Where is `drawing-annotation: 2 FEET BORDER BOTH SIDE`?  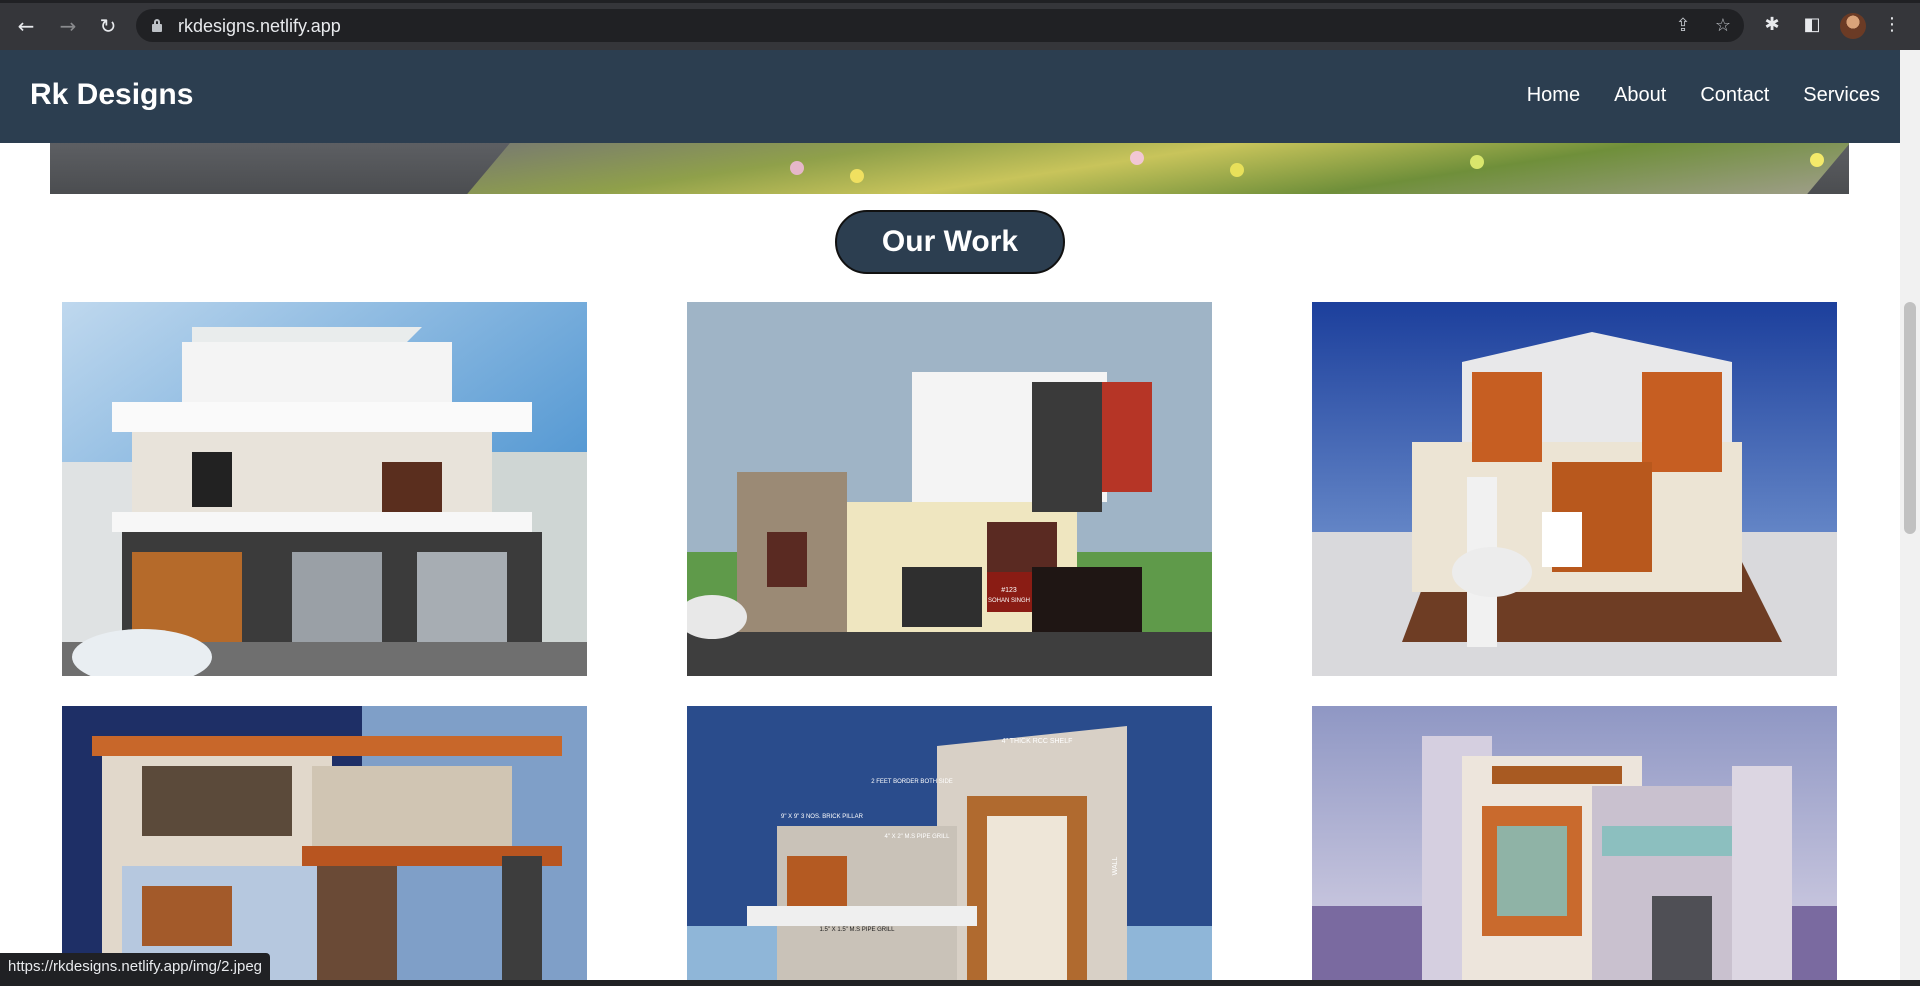
drawing-annotation: 2 FEET BORDER BOTH SIDE is located at coordinates (912, 782).